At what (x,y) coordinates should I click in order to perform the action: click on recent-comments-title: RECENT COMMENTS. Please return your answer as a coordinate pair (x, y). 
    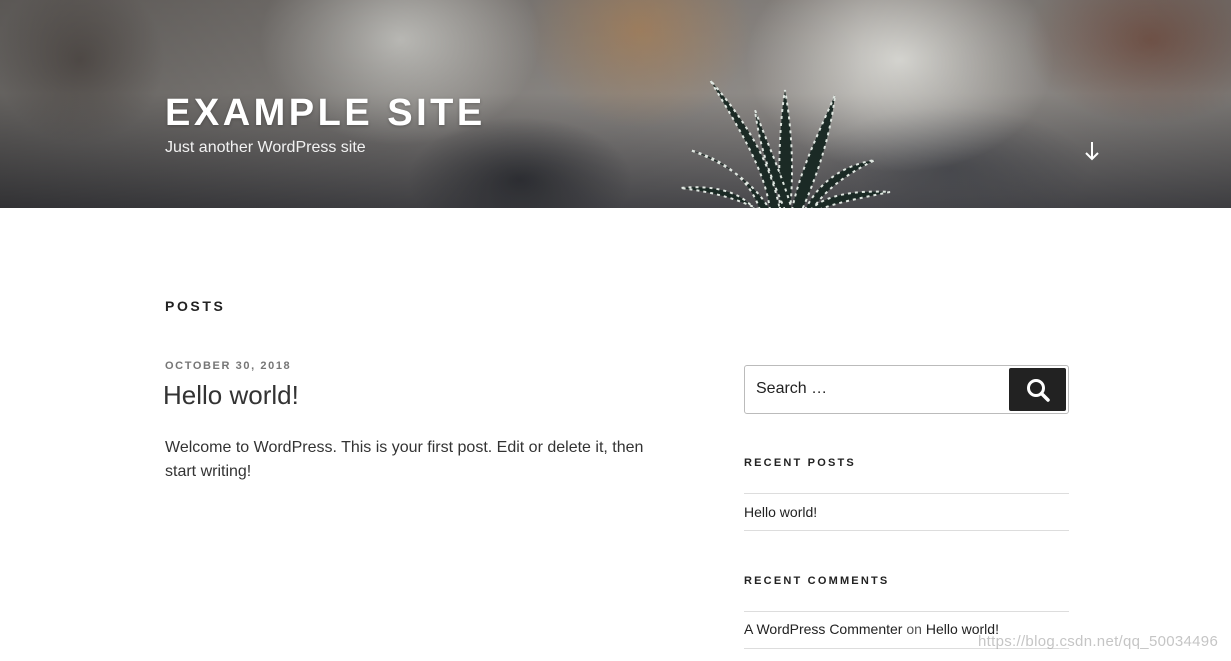
    Looking at the image, I should click on (817, 581).